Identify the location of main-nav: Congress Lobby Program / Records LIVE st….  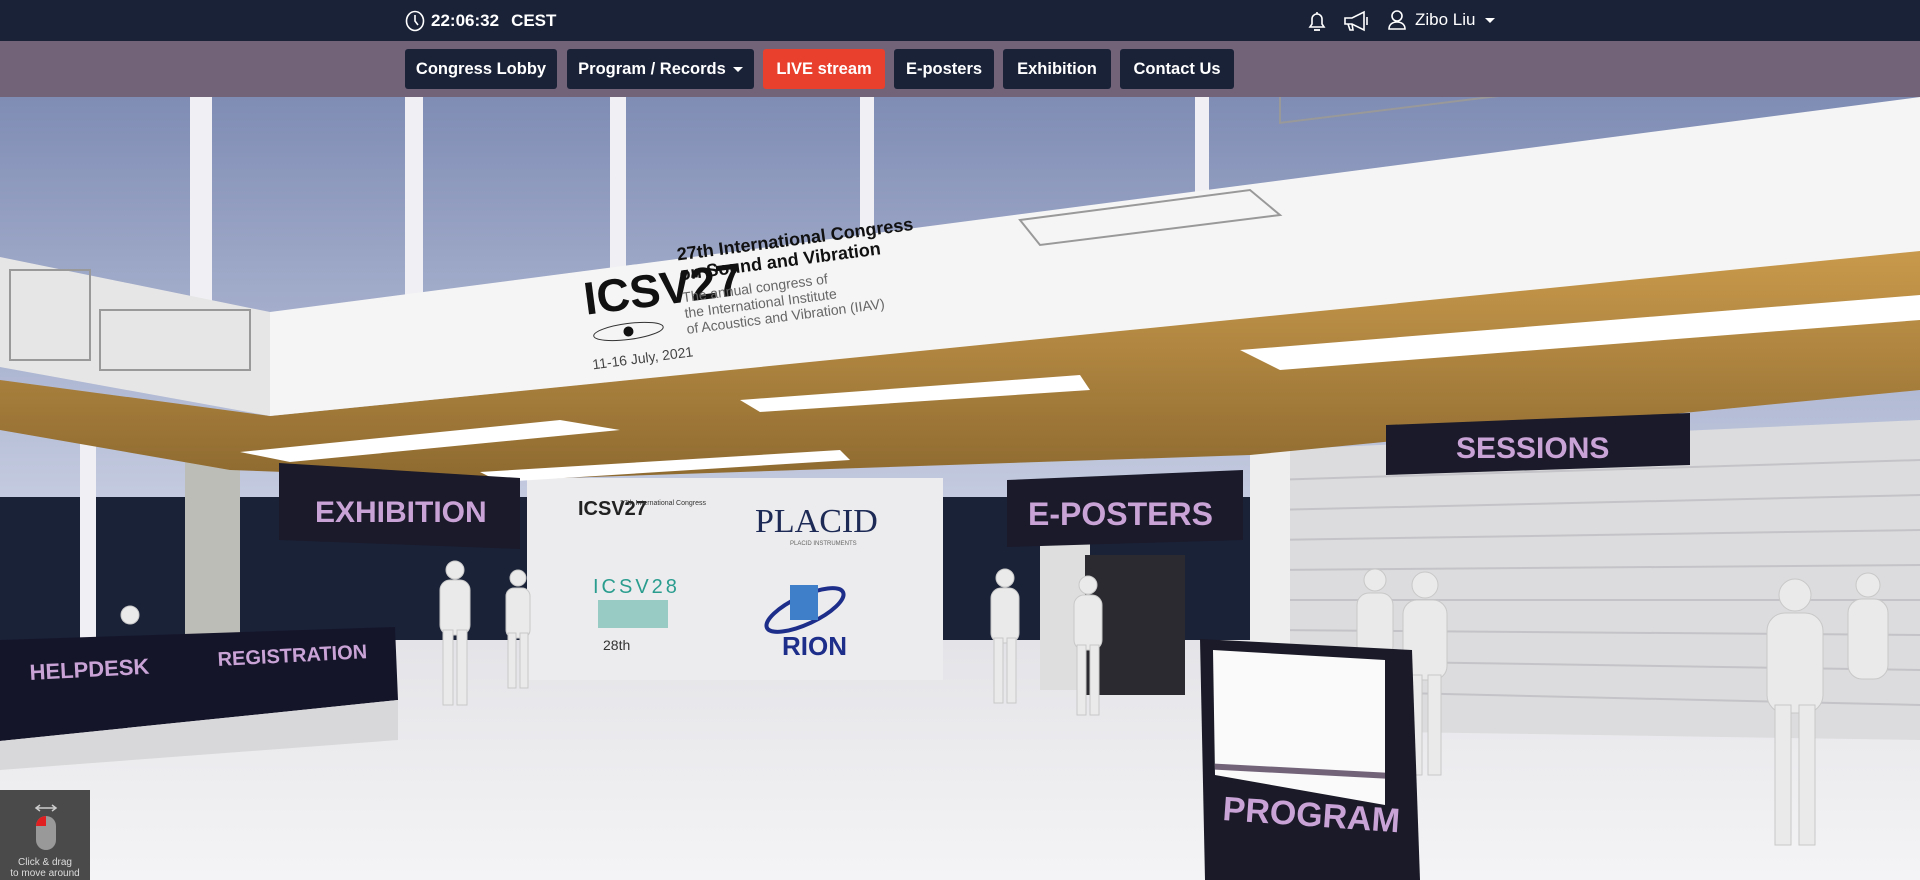
(960, 69).